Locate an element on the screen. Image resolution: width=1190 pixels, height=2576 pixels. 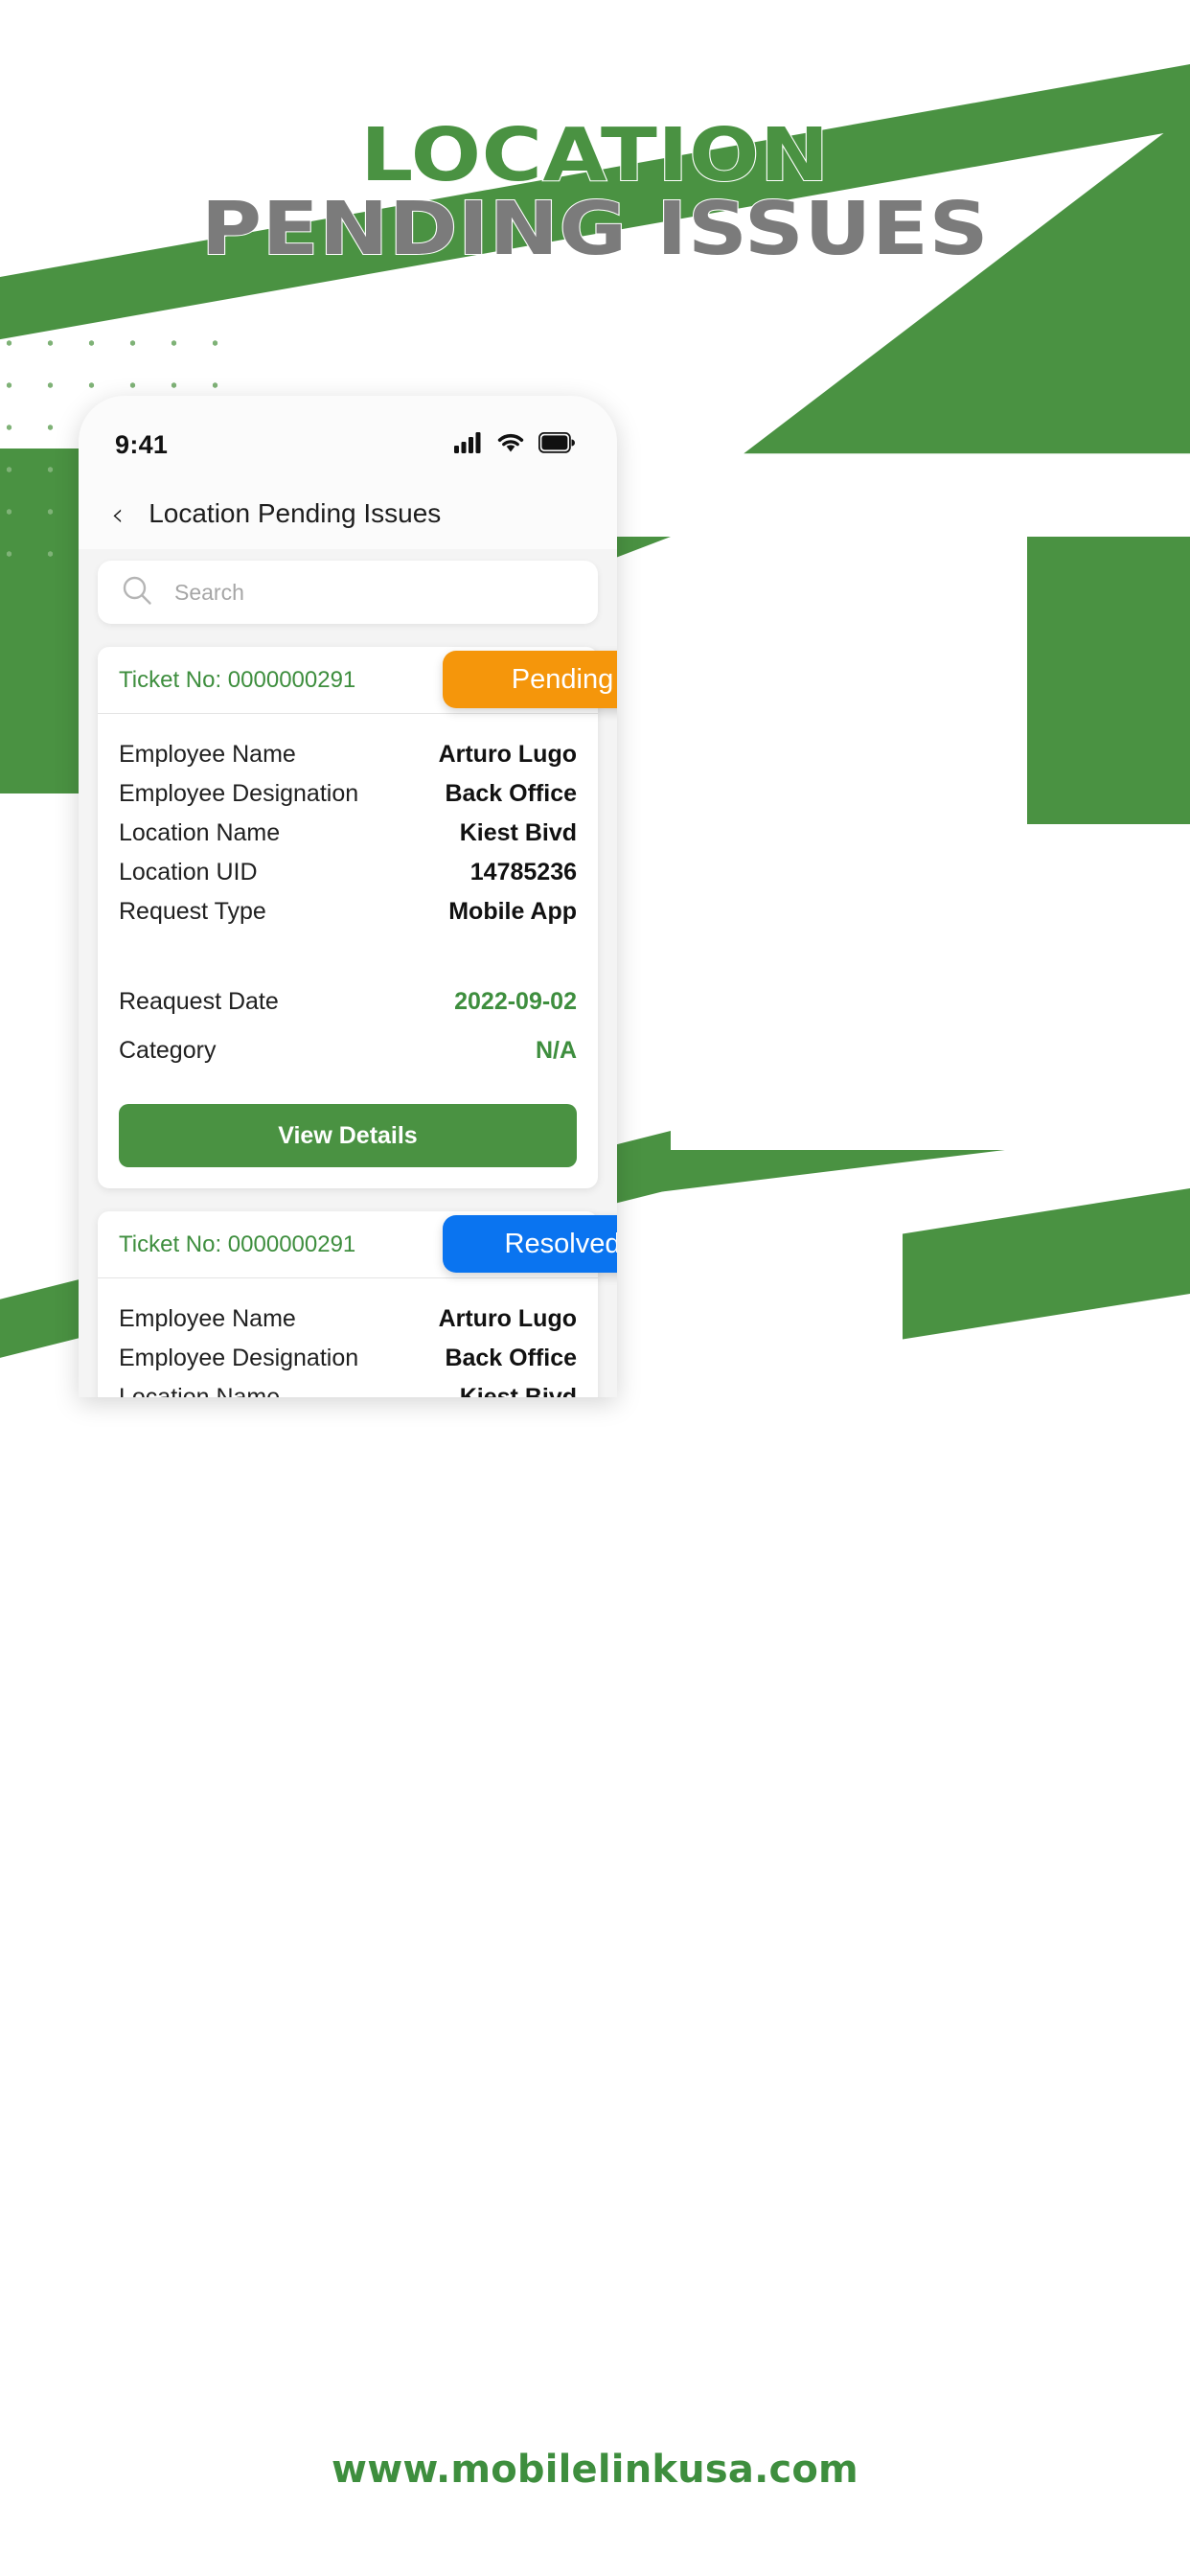
ticket-card-header: Ticket No: 0000000291 Resolved is located at coordinates (358, 1244).